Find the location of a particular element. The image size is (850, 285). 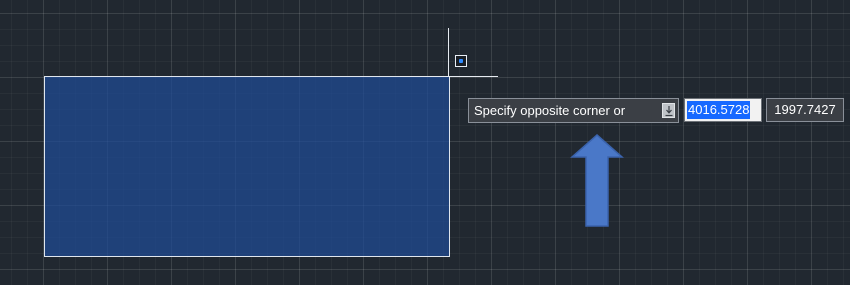

x-coordinate-input: 4016.5728 is located at coordinates (723, 110).